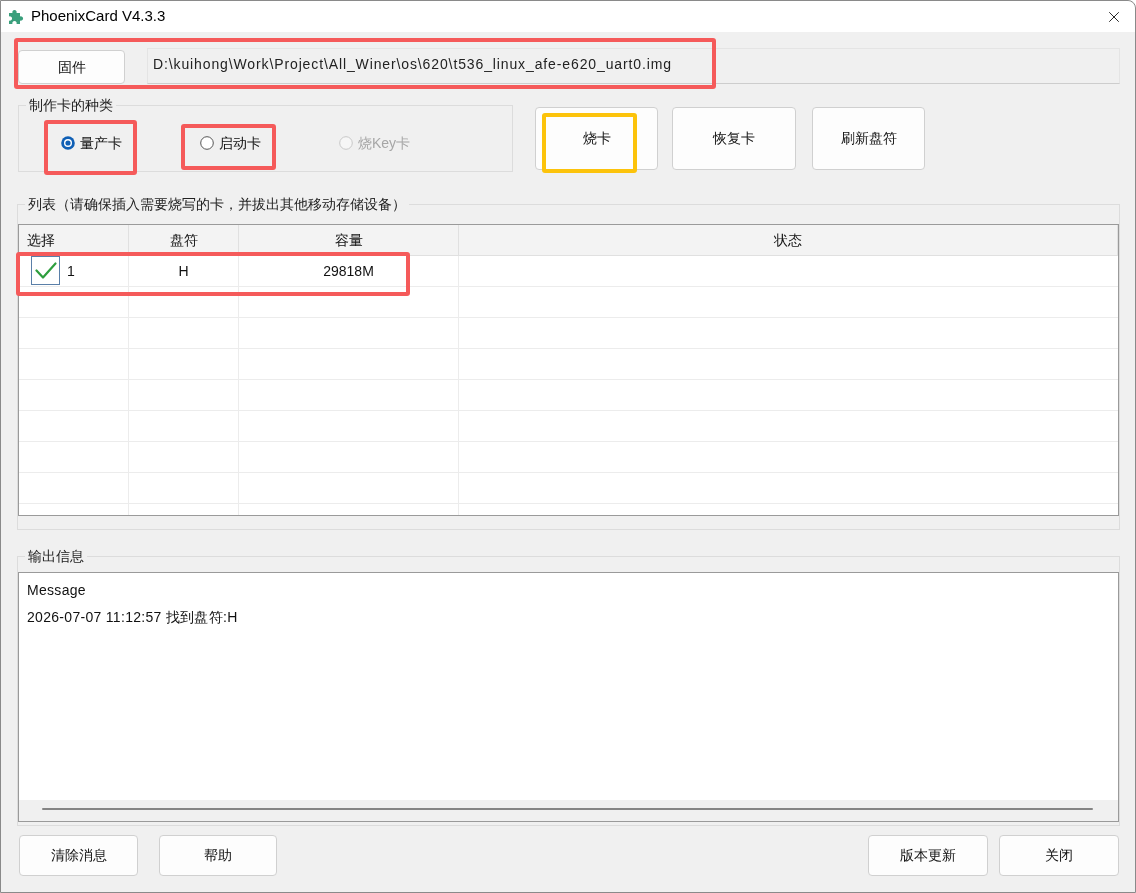 The image size is (1136, 893). I want to click on version-update-button: 版本更新, so click(928, 855).